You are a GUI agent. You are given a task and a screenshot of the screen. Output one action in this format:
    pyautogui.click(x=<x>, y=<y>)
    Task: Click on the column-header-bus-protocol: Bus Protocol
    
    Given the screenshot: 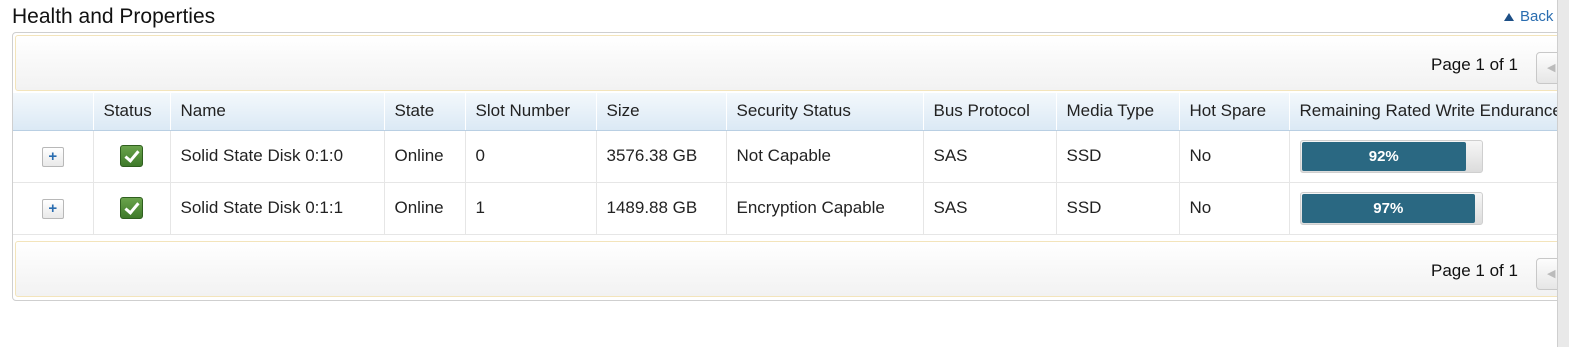 What is the action you would take?
    pyautogui.click(x=990, y=112)
    